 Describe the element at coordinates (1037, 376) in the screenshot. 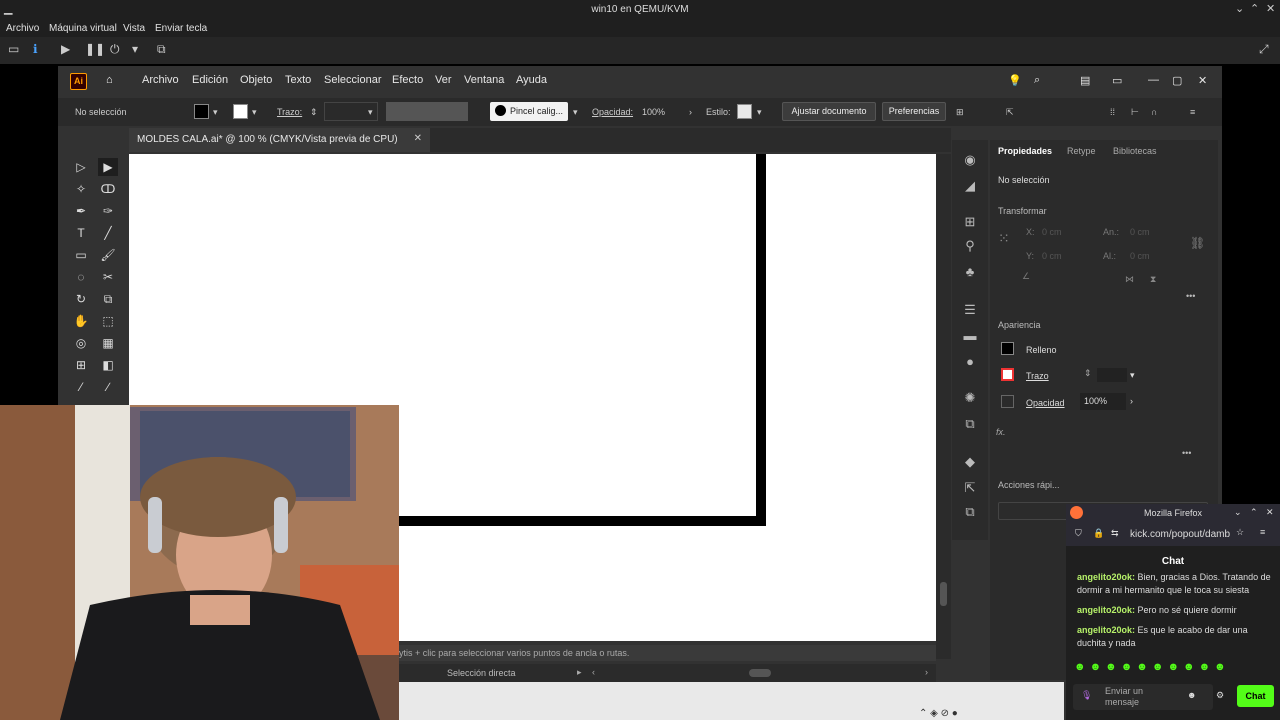

I see `stroke-label: Trazo` at that location.